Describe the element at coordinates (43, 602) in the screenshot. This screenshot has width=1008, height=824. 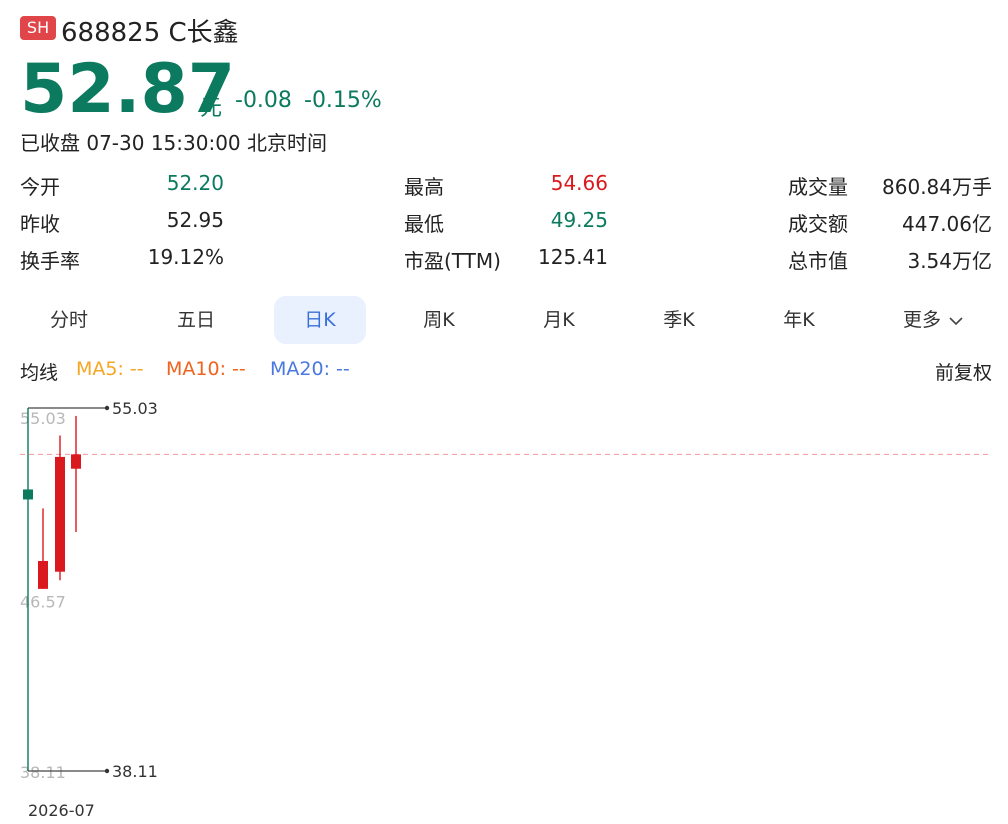
I see `y-tick-label: 46.57` at that location.